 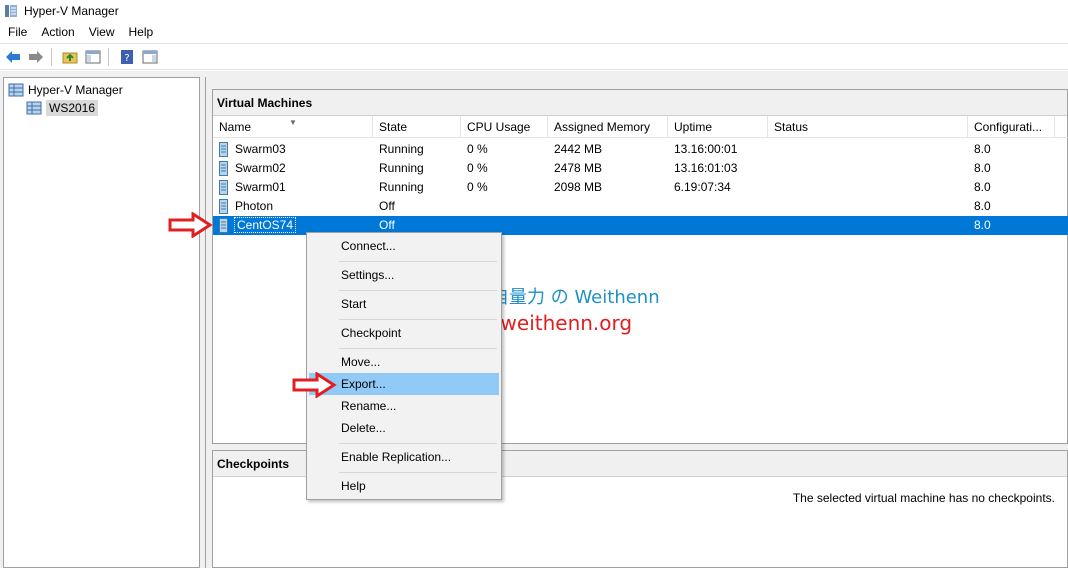 I want to click on help-book-icon: ?, so click(x=127, y=56).